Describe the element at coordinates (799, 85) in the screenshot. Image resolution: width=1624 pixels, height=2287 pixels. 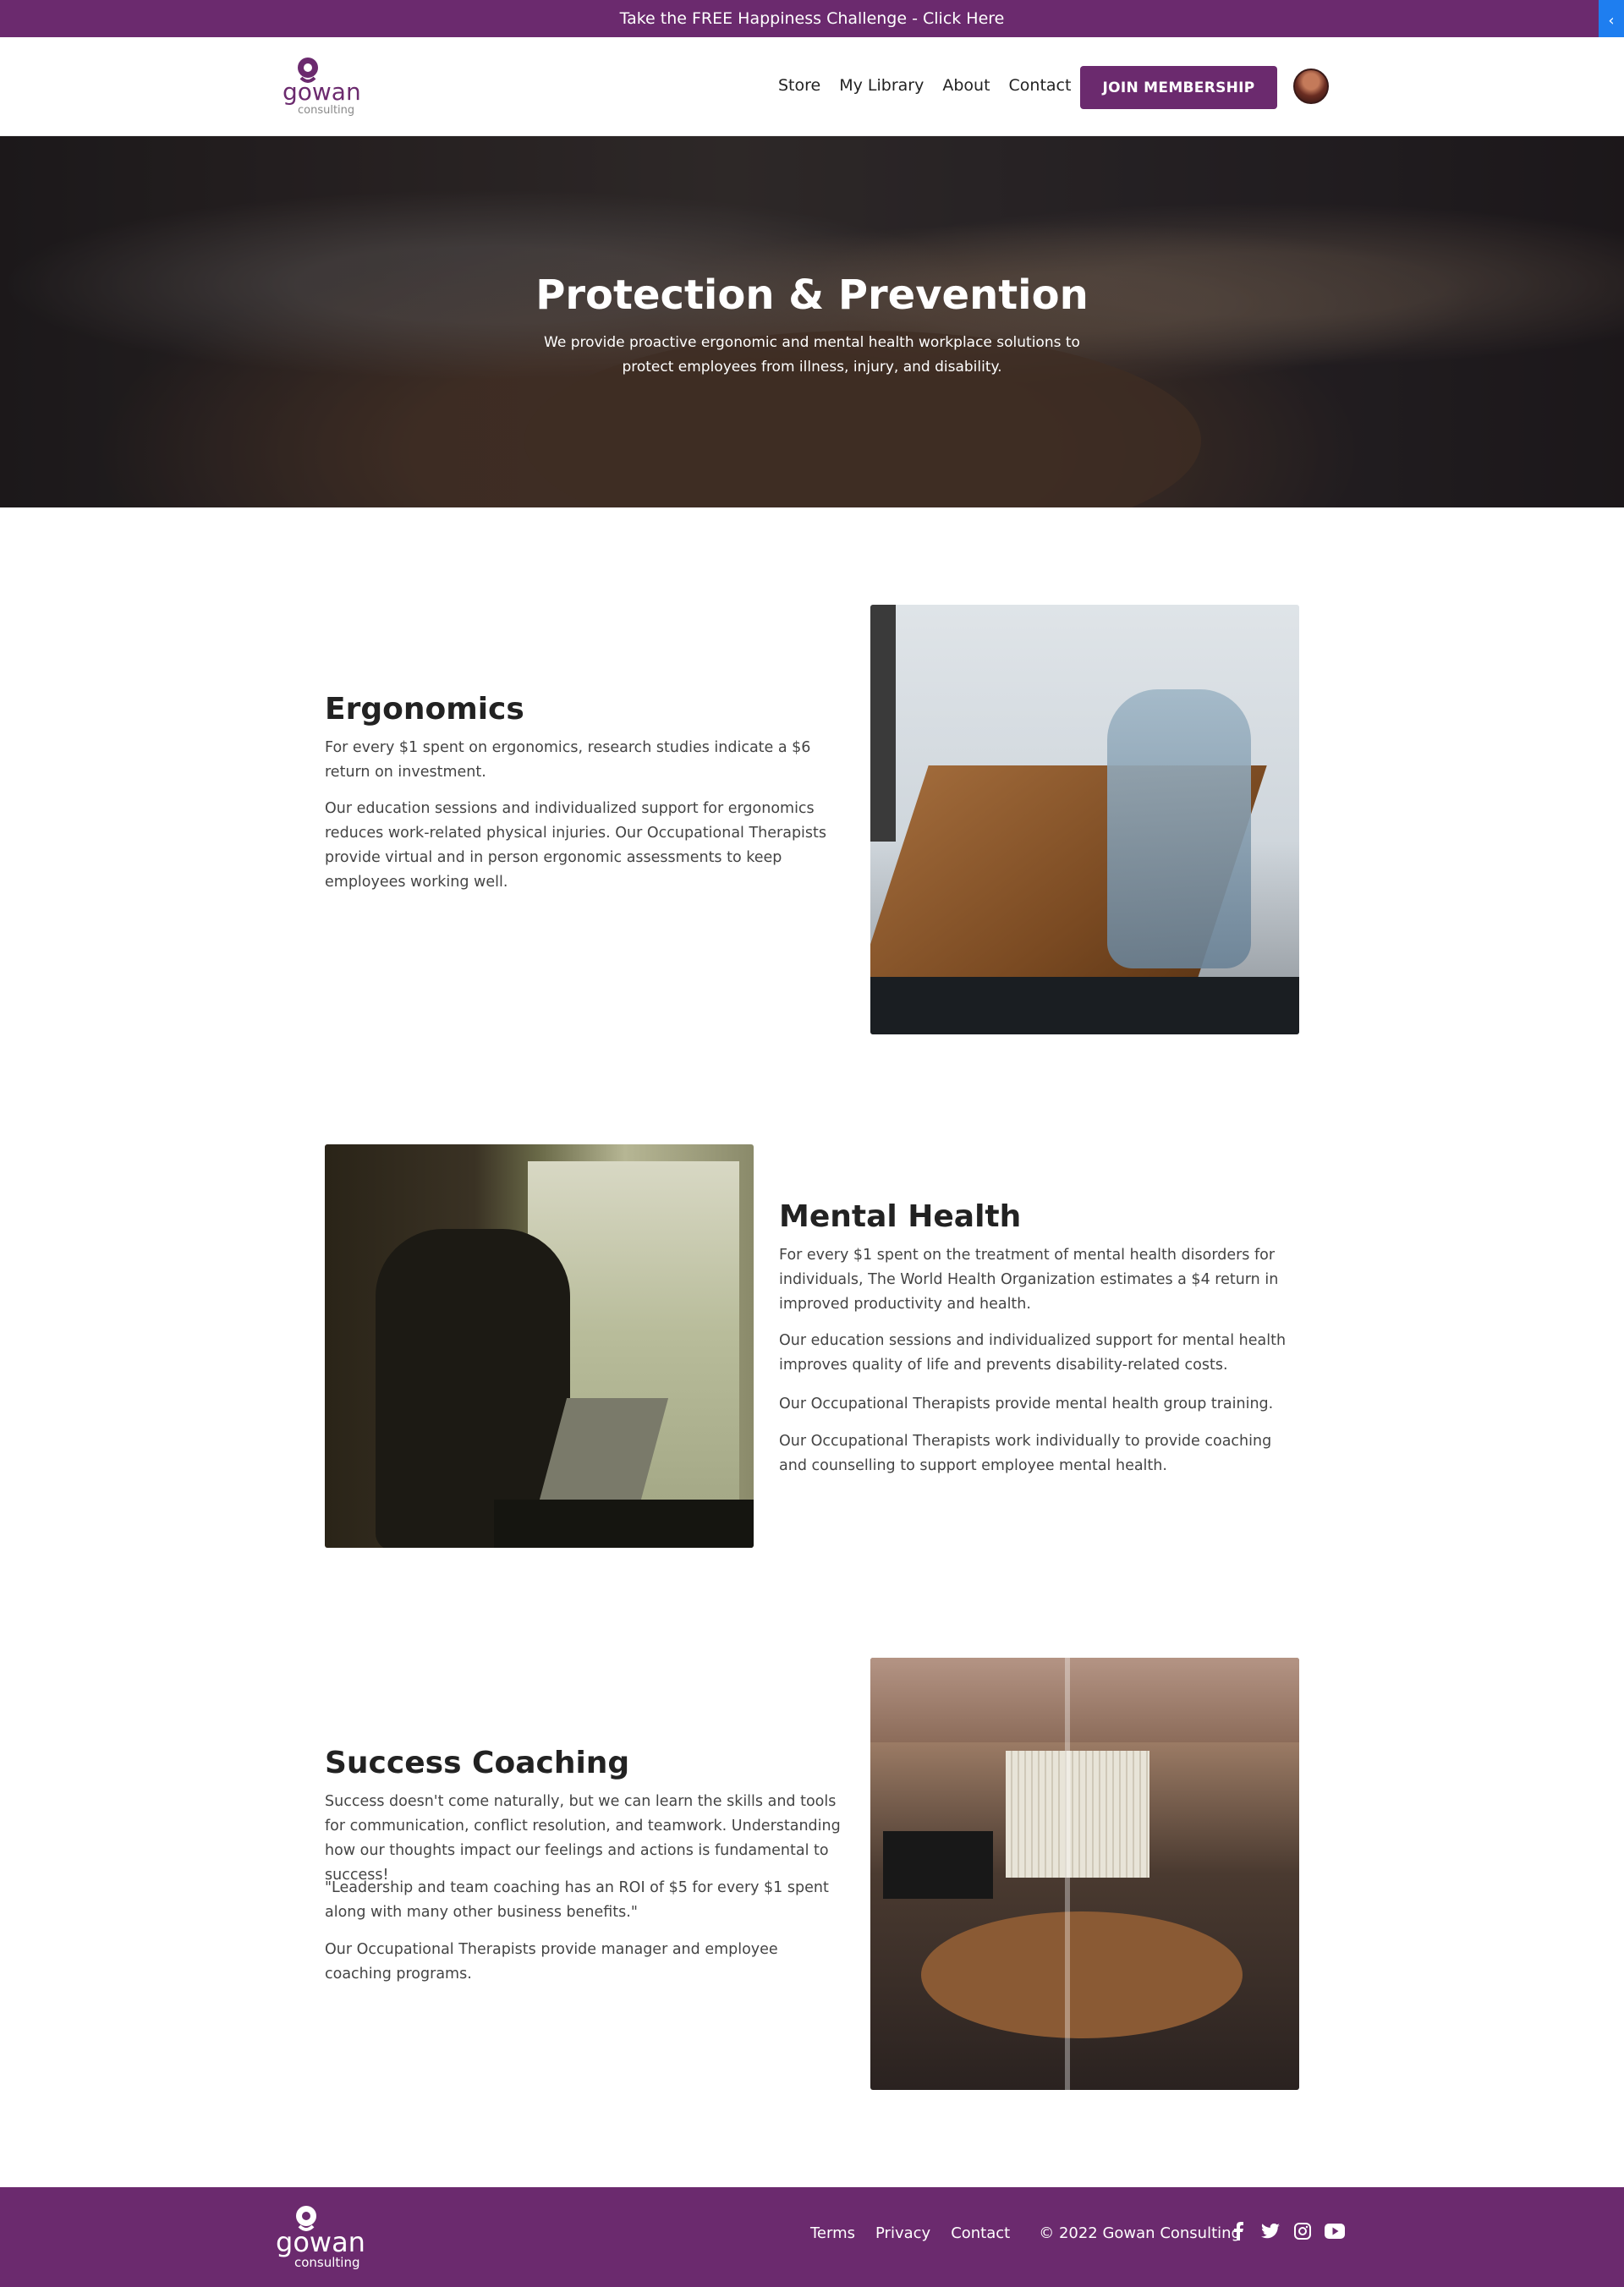
I see `nav-store: Store` at that location.